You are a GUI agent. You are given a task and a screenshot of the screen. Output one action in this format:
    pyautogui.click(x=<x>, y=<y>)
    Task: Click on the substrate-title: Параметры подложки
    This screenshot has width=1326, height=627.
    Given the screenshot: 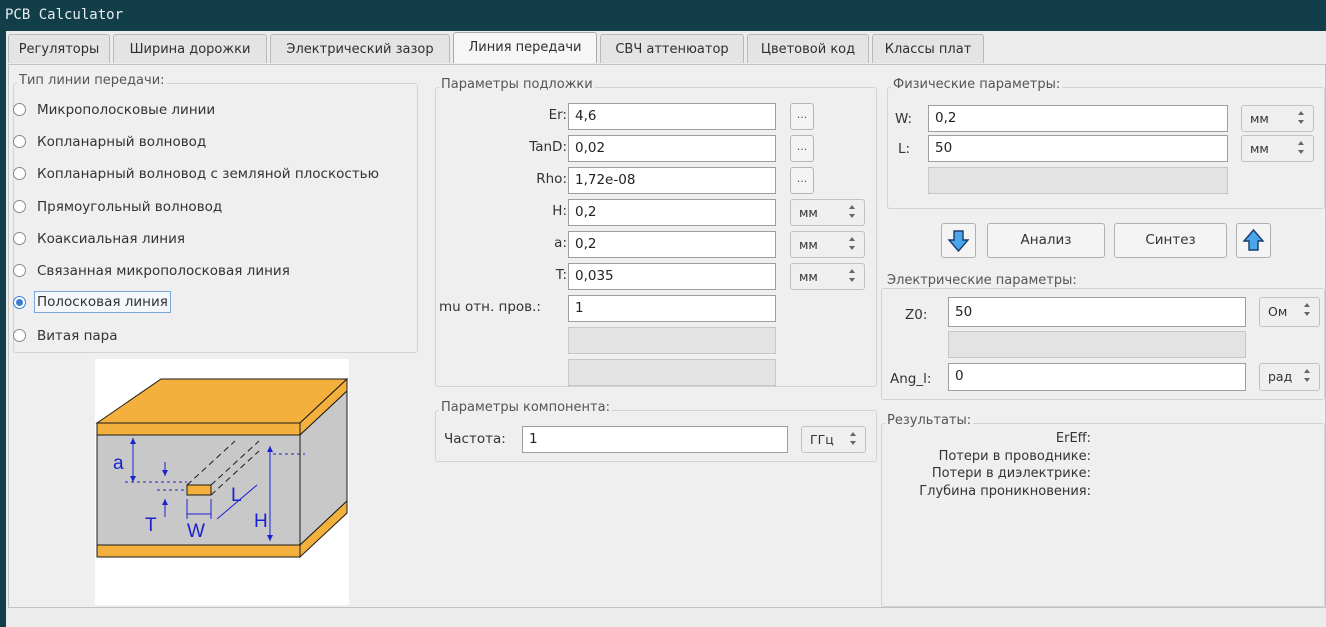 What is the action you would take?
    pyautogui.click(x=517, y=84)
    